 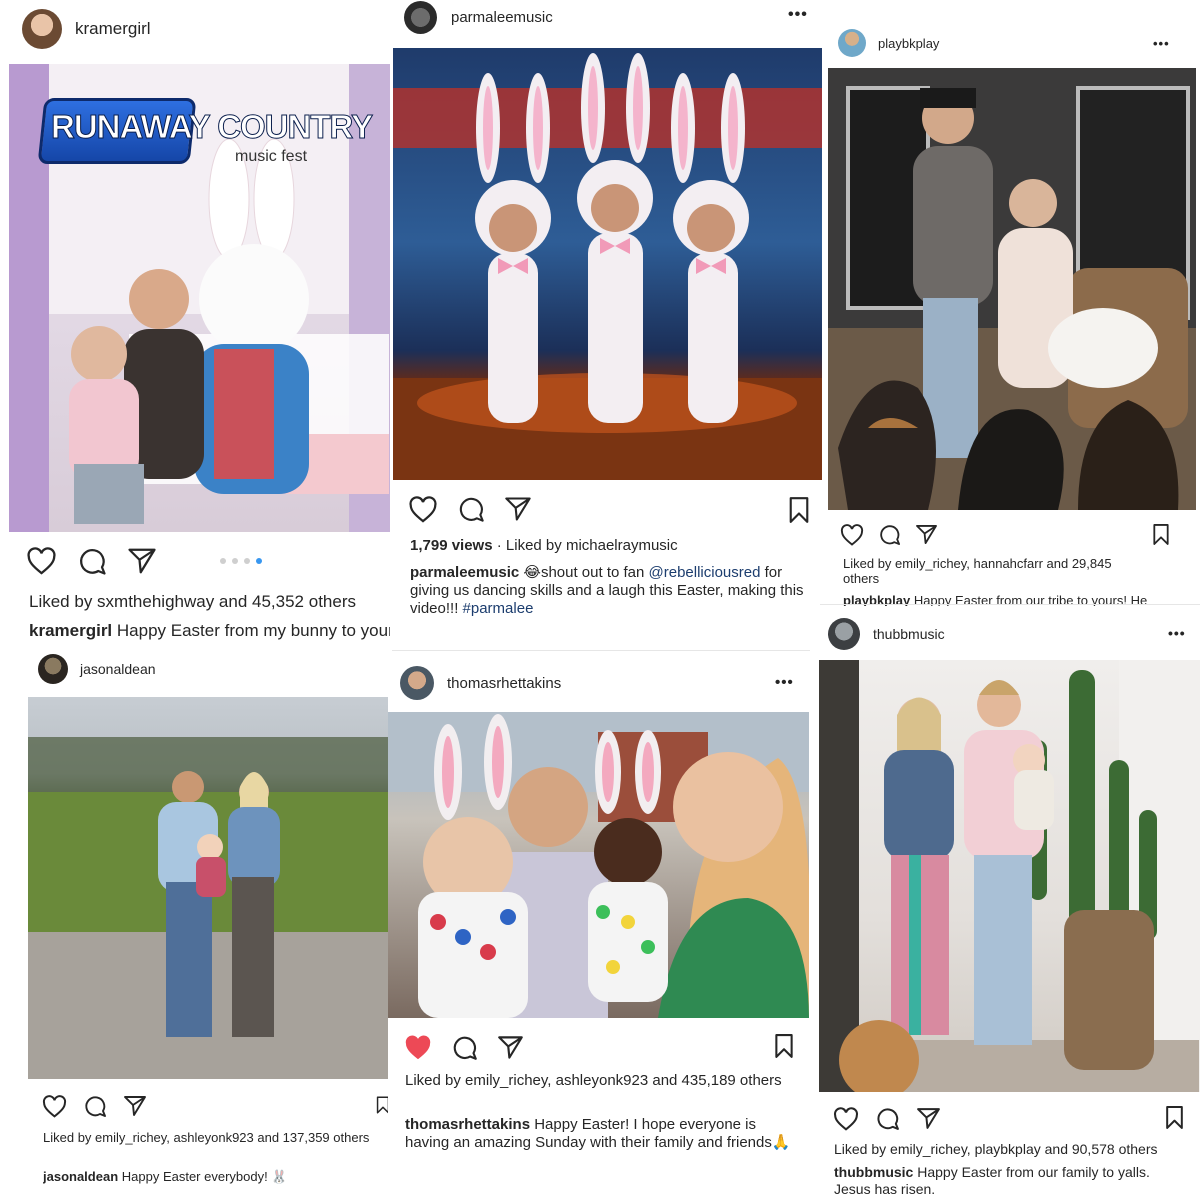 What do you see at coordinates (211, 127) in the screenshot?
I see `logo-text: RUNAWAY COUNTRY` at bounding box center [211, 127].